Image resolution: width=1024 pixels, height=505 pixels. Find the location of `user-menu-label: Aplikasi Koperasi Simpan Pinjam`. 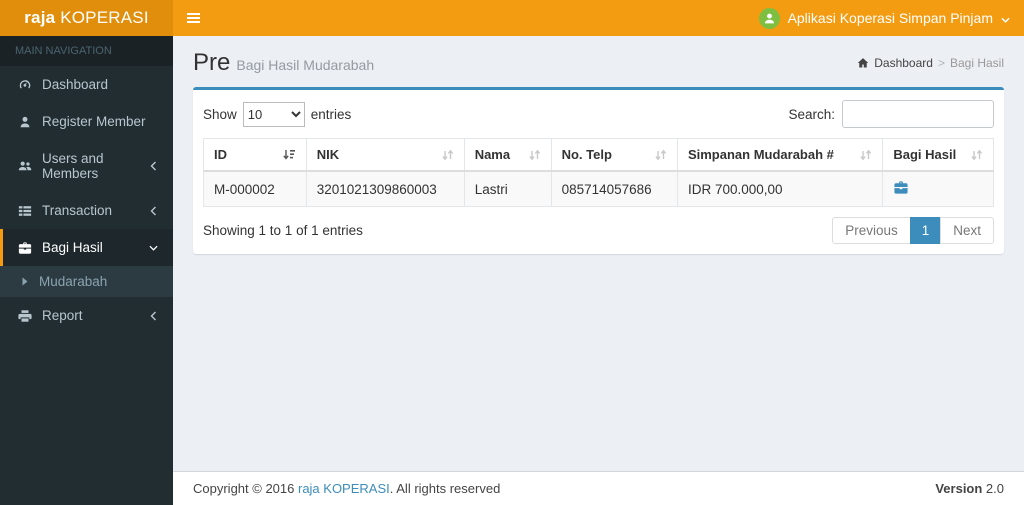

user-menu-label: Aplikasi Koperasi Simpan Pinjam is located at coordinates (890, 18).